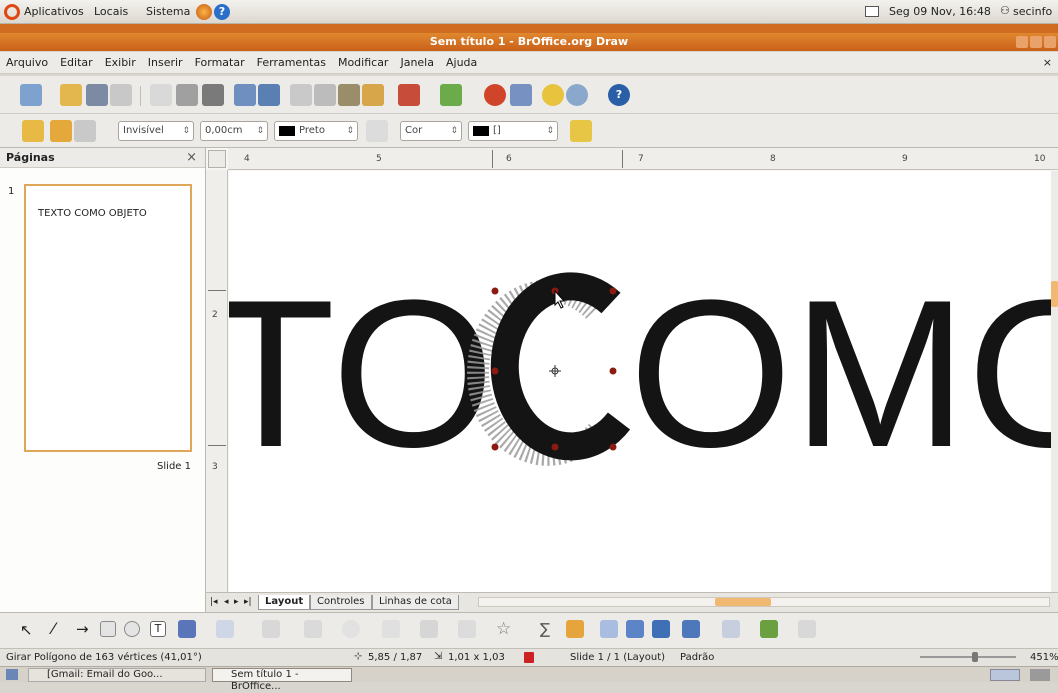 The height and width of the screenshot is (693, 1058). I want to click on save-icon, so click(97, 95).